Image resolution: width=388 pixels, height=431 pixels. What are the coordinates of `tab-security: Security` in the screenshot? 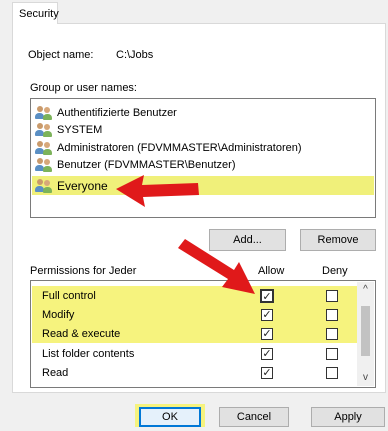 It's located at (35, 13).